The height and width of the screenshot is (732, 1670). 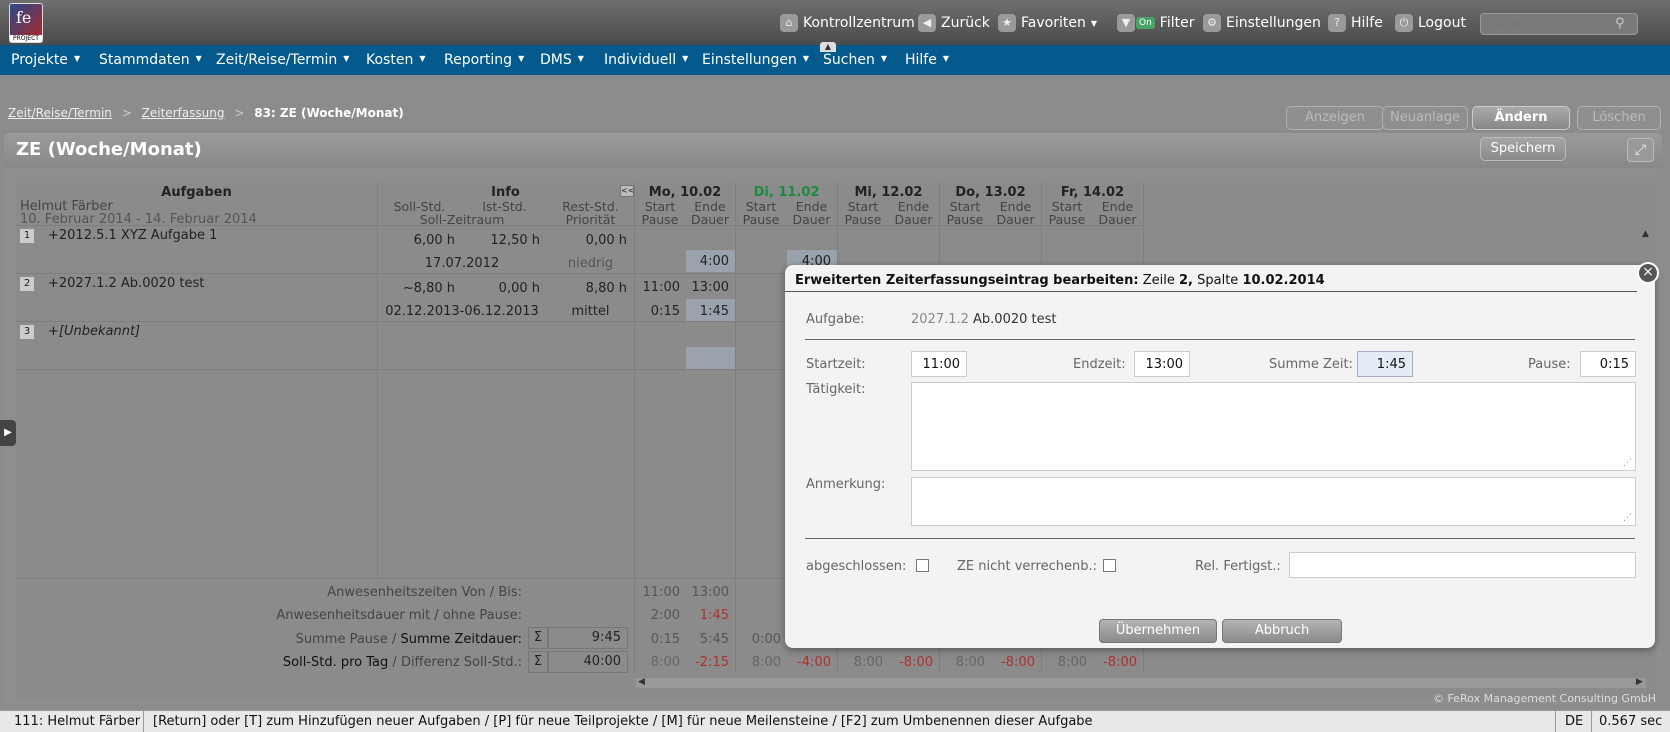 What do you see at coordinates (1273, 501) in the screenshot?
I see `anmerkung-textarea: ⋰` at bounding box center [1273, 501].